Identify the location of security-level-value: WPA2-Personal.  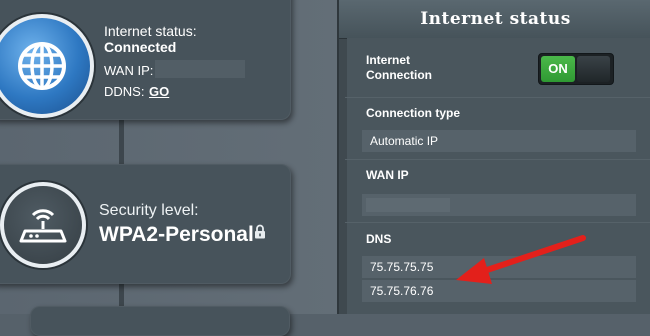
(176, 234).